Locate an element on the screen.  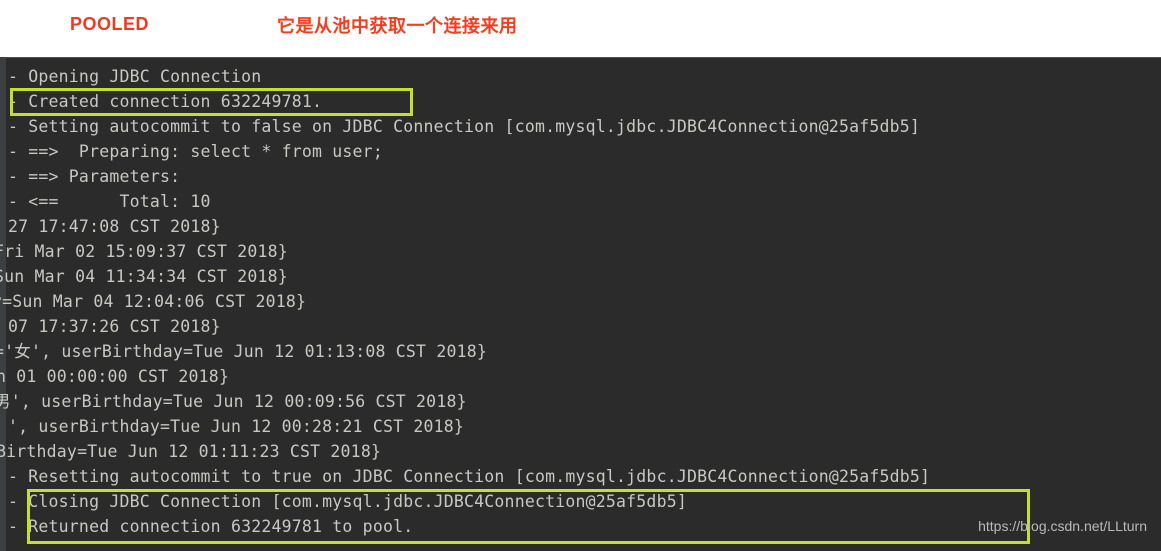
annotation-pooled-label: POOLED is located at coordinates (110, 24).